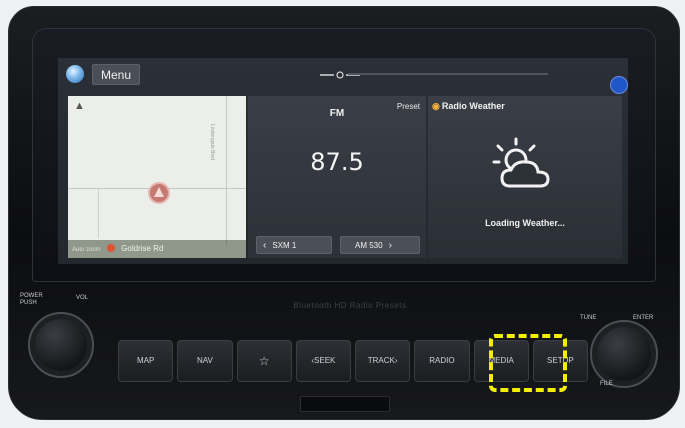 The image size is (685, 428). I want to click on map-hard-button: MAP, so click(146, 361).